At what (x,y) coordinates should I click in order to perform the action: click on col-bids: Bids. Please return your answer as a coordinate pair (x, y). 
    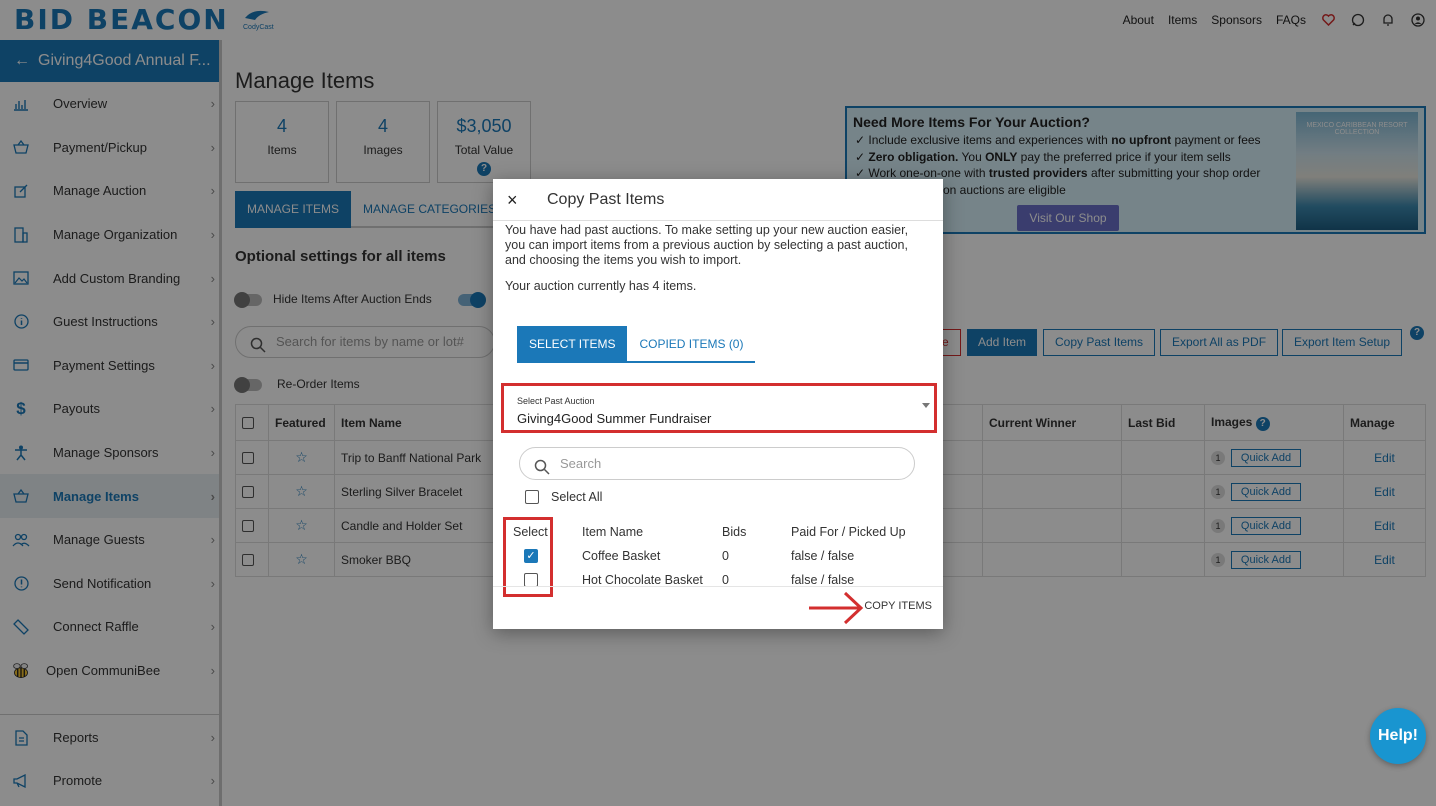
    Looking at the image, I should click on (734, 532).